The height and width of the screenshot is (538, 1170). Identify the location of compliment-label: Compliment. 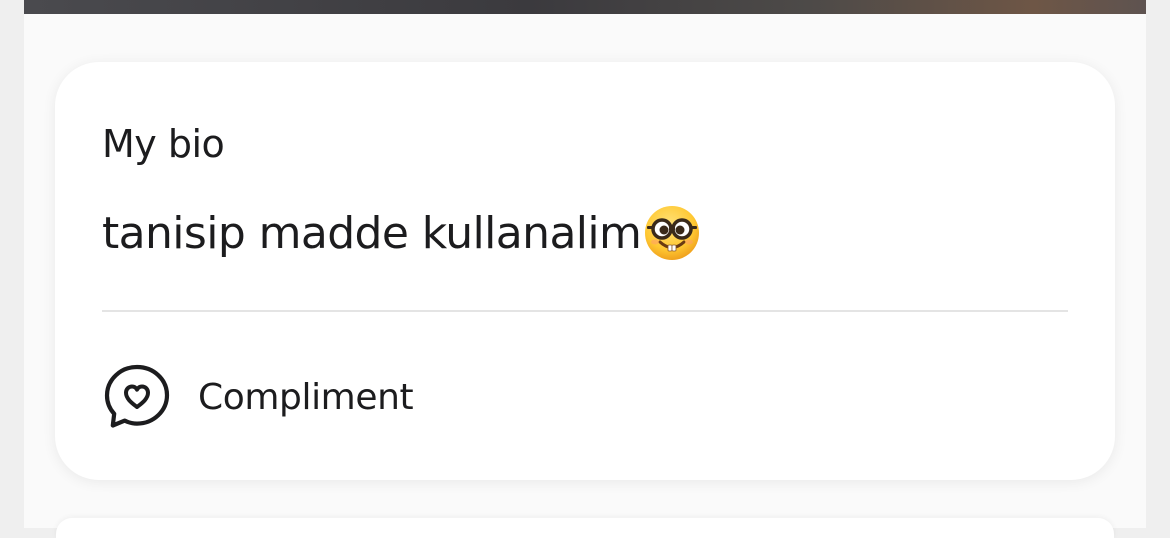
(306, 397).